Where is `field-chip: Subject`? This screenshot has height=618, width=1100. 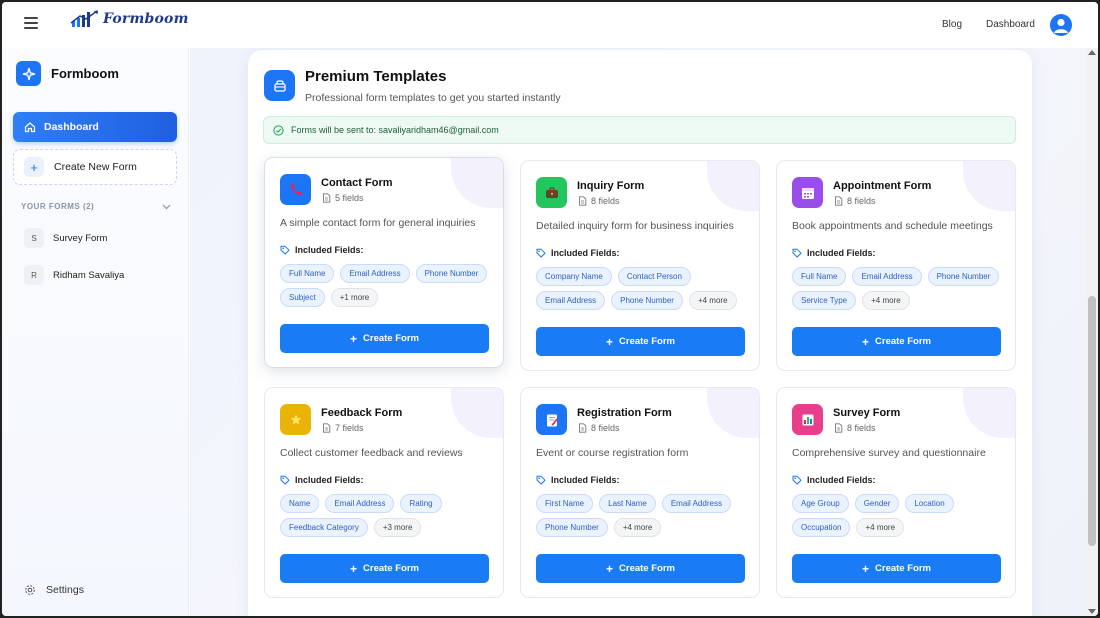
field-chip: Subject is located at coordinates (302, 297).